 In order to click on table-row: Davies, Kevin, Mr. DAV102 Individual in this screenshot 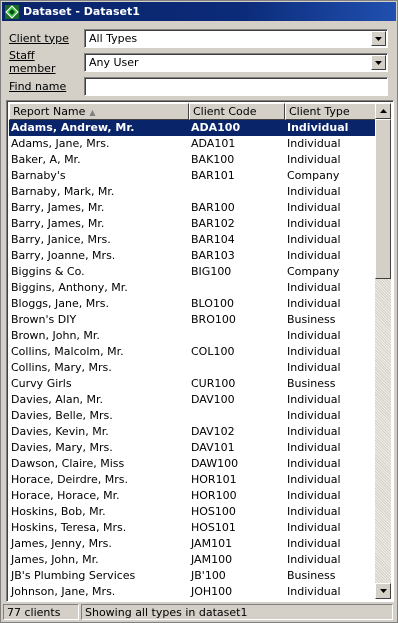, I will do `click(194, 432)`.